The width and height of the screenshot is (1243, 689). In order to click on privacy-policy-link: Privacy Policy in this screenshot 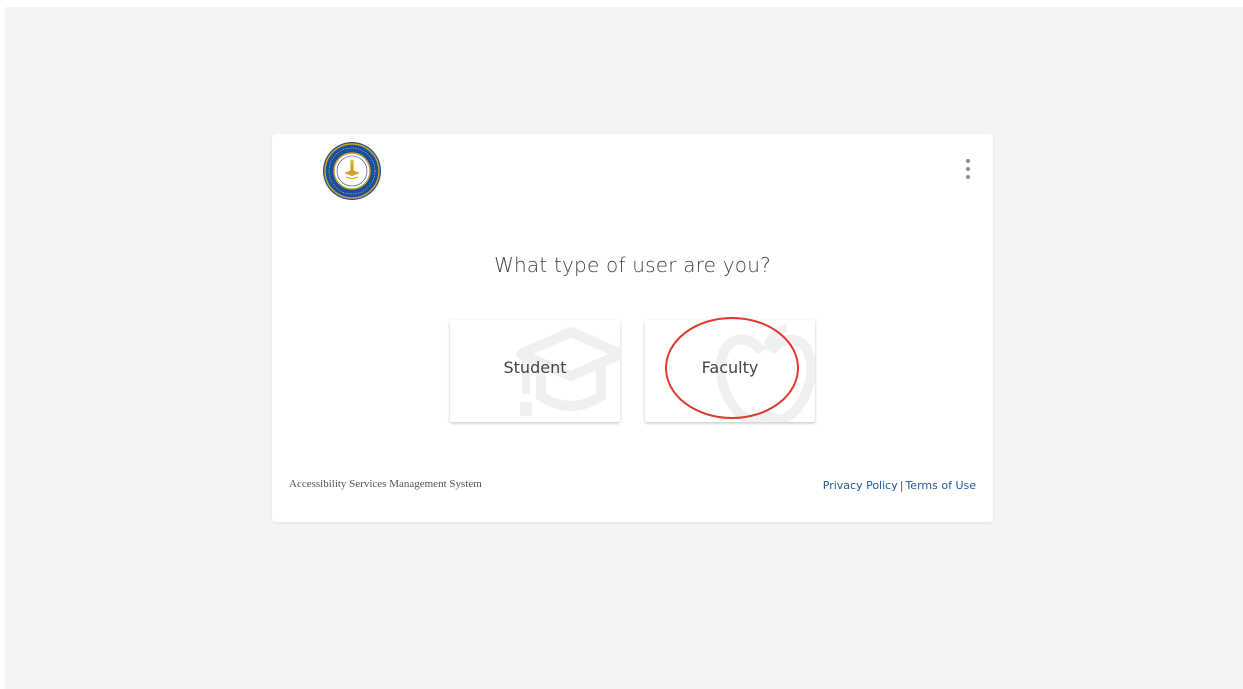, I will do `click(860, 485)`.